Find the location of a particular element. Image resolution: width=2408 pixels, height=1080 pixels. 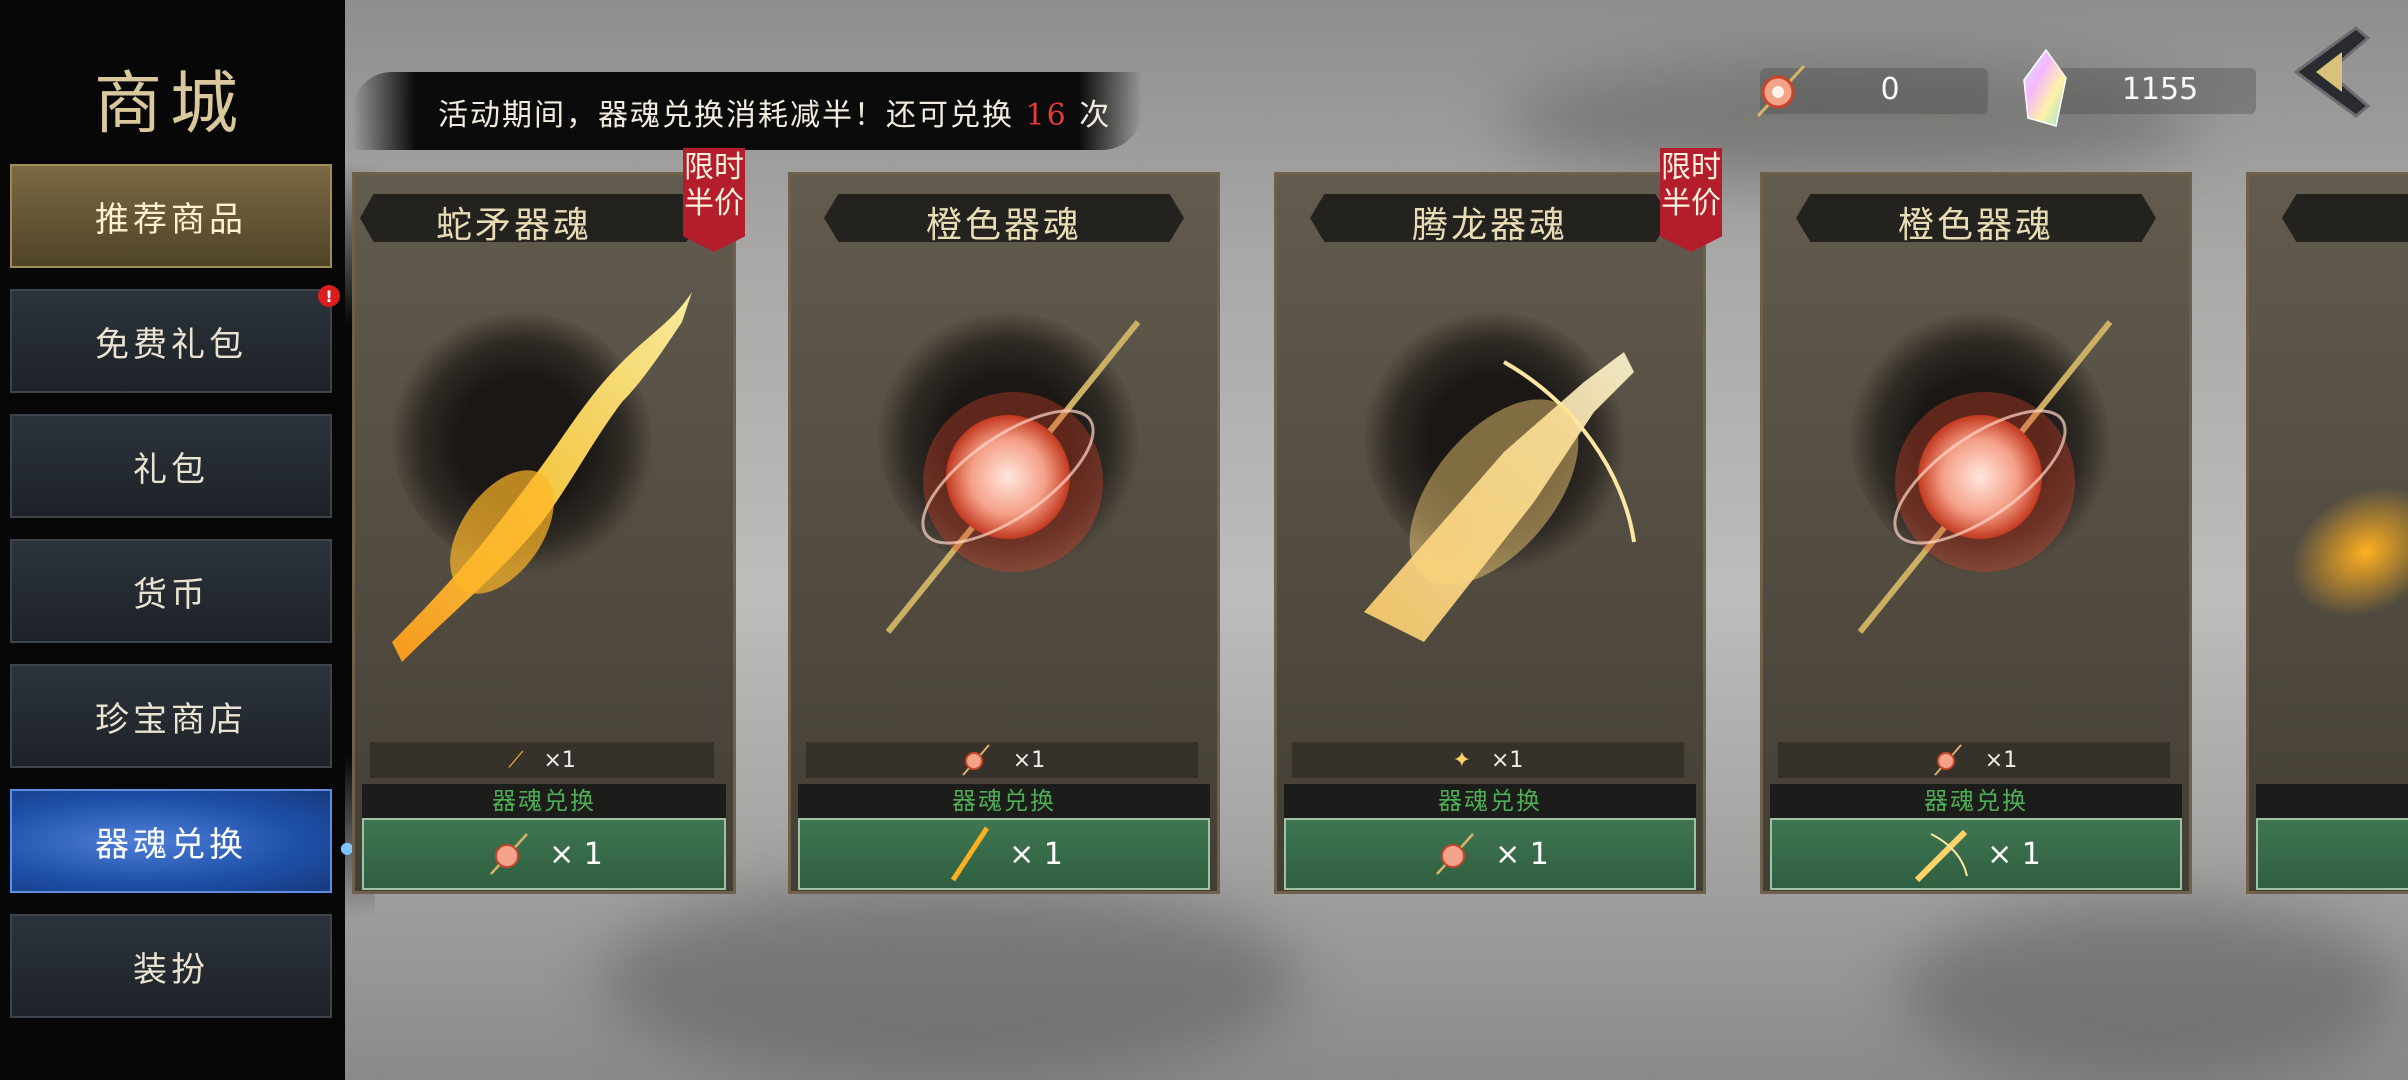

exchange-card-orange-soul: 橙色器魂 ×1 器魂兑换 × 1 is located at coordinates (1004, 533).